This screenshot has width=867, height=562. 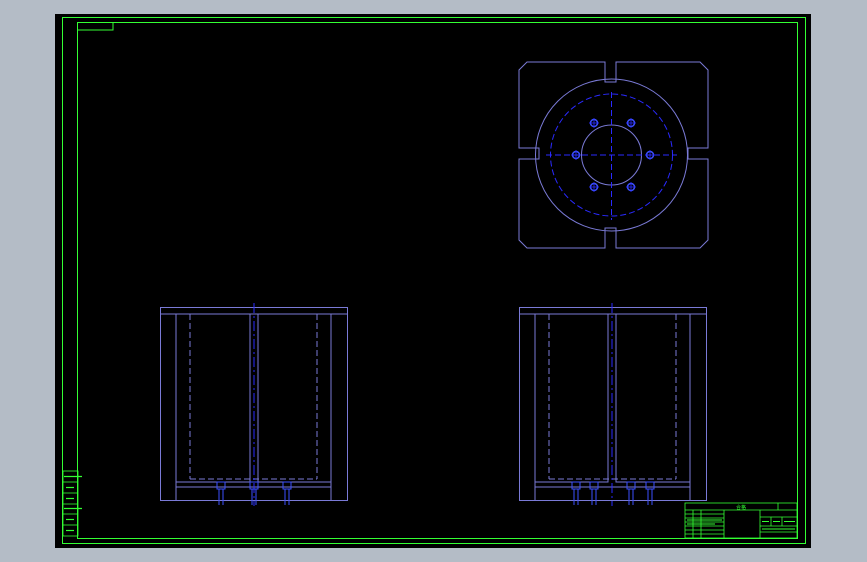 I want to click on title-block-label: 合格, so click(x=741, y=507).